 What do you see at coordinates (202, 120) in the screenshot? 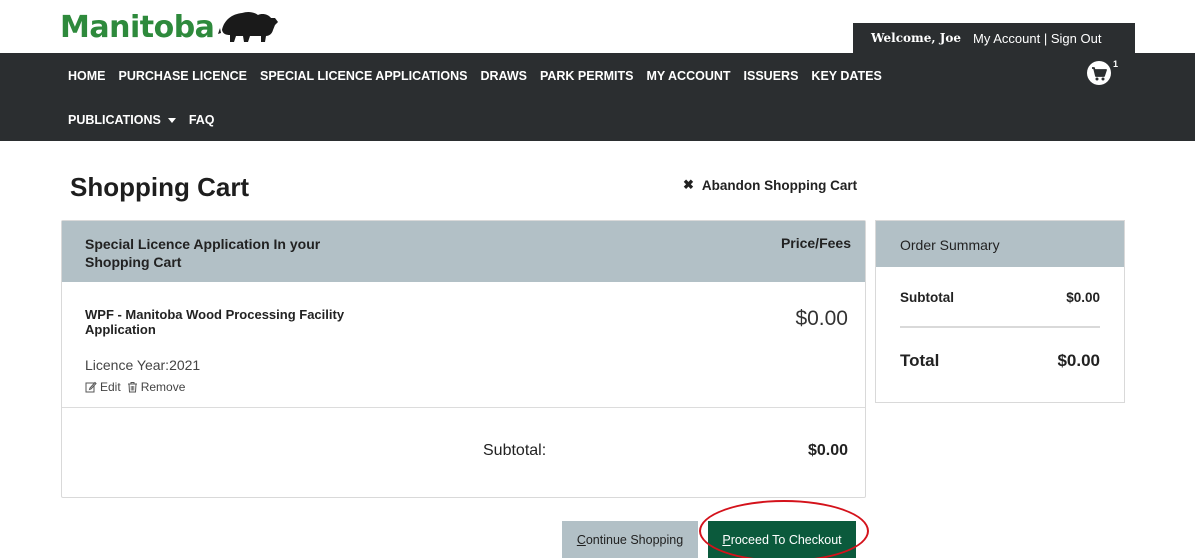
I see `nav-faq: FAQ` at bounding box center [202, 120].